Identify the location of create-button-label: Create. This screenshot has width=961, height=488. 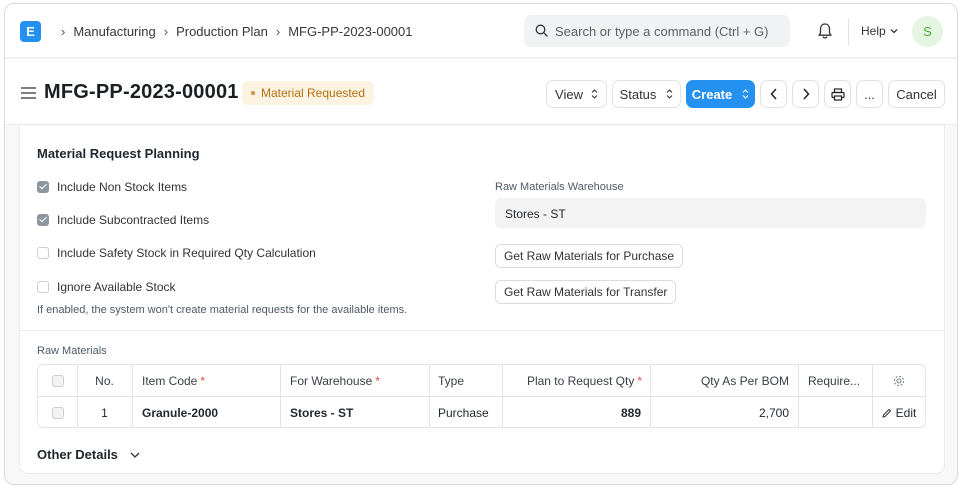
(712, 94).